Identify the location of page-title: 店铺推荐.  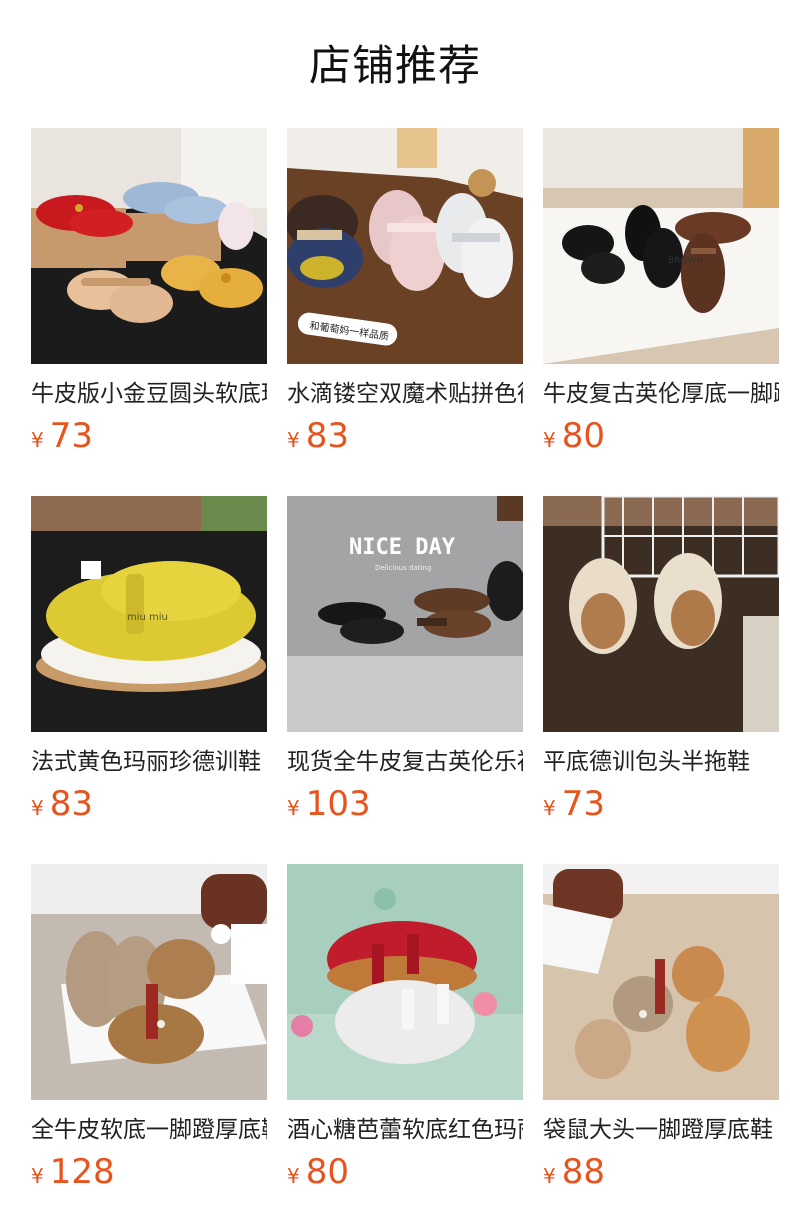
(394, 65).